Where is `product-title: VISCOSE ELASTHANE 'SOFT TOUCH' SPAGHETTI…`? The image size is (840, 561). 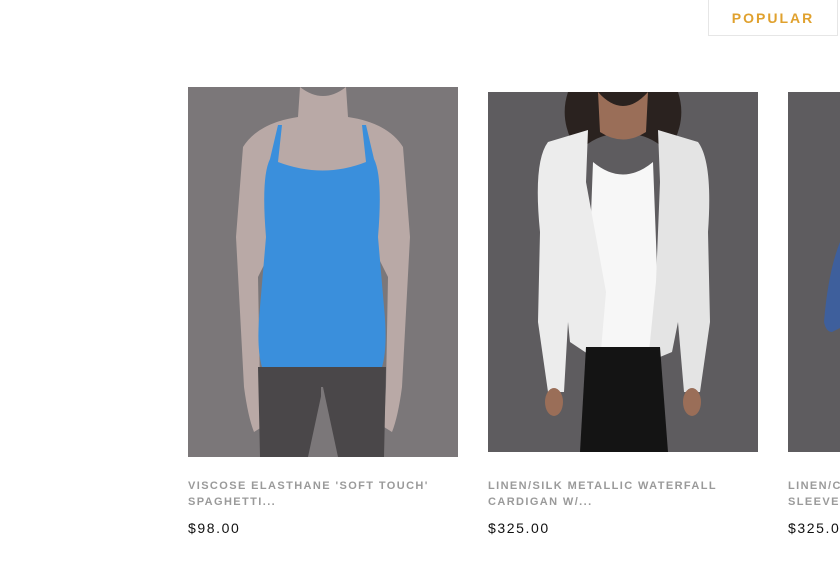 product-title: VISCOSE ELASTHANE 'SOFT TOUCH' SPAGHETTI… is located at coordinates (313, 494).